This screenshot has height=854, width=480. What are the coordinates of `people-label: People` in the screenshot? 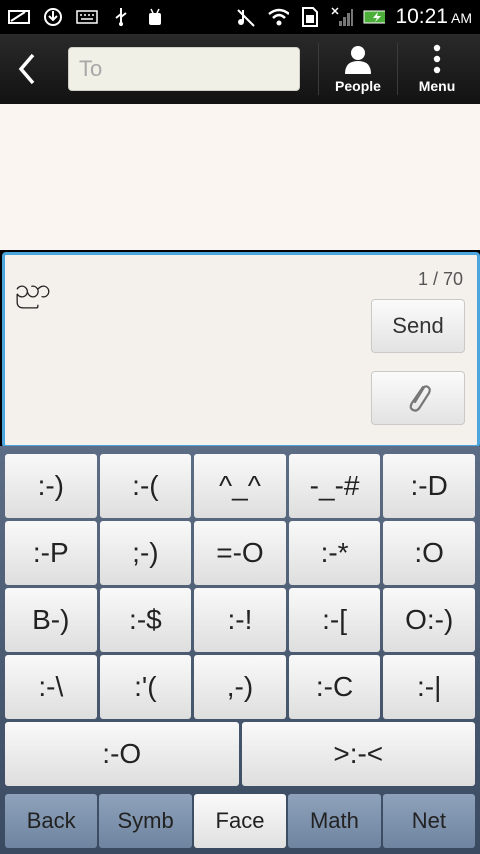 It's located at (358, 86).